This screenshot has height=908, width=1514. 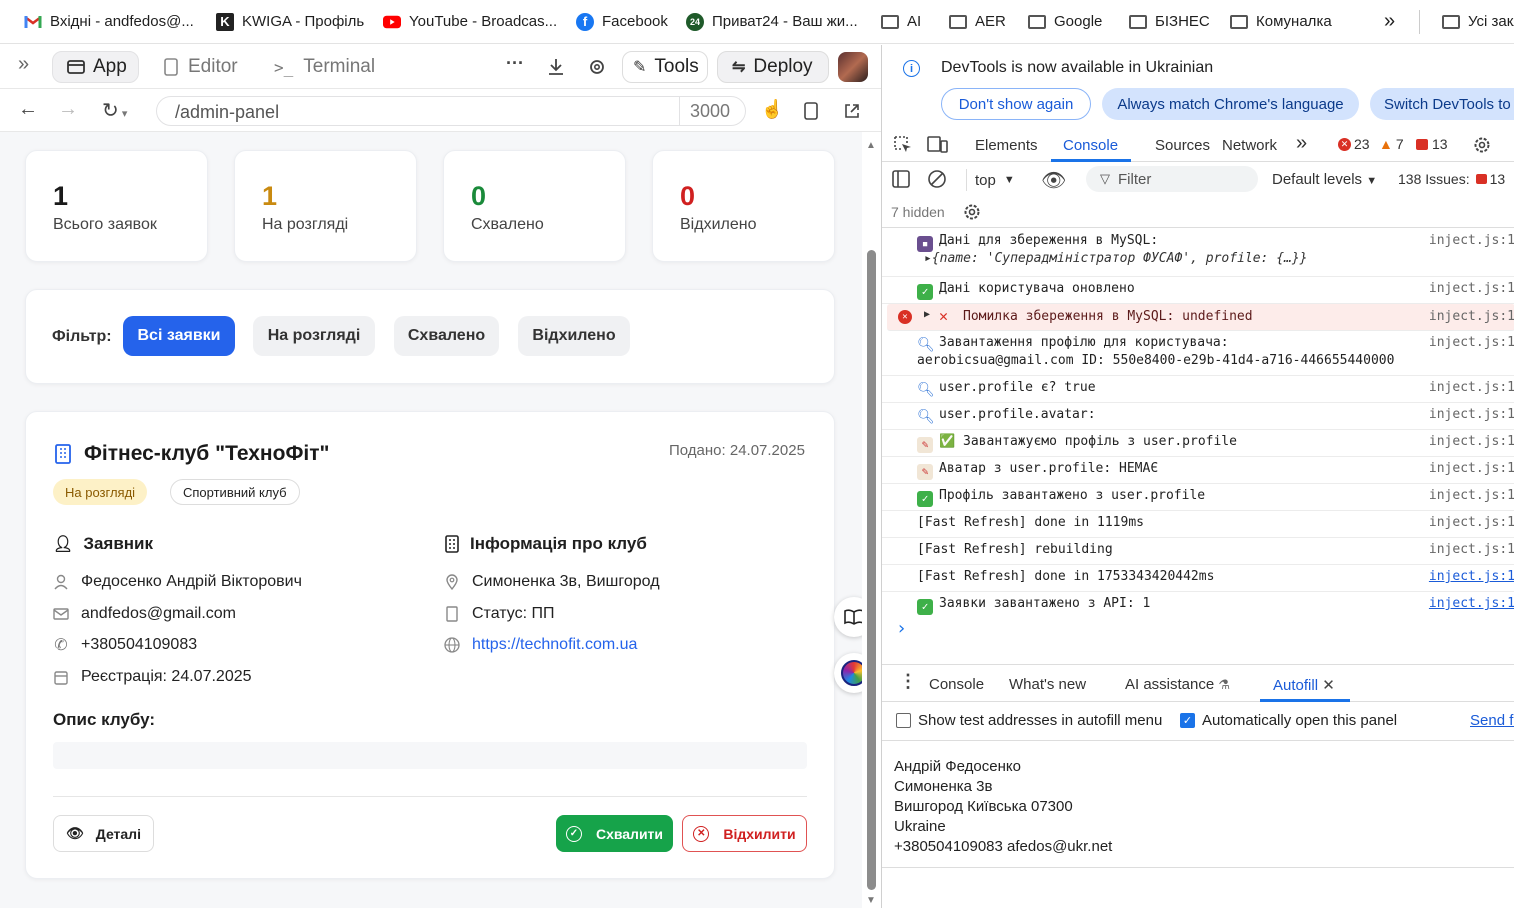 I want to click on open-external-icon, so click(x=852, y=111).